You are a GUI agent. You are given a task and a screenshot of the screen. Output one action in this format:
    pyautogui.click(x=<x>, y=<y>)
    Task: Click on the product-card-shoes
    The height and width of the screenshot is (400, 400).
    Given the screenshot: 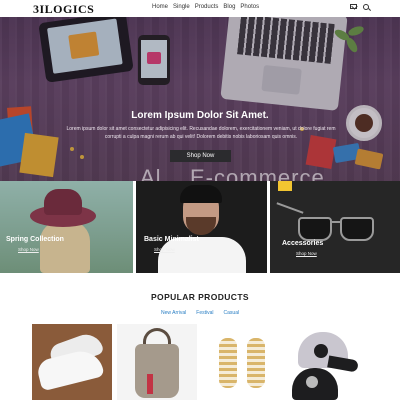 What is the action you would take?
    pyautogui.click(x=72, y=362)
    